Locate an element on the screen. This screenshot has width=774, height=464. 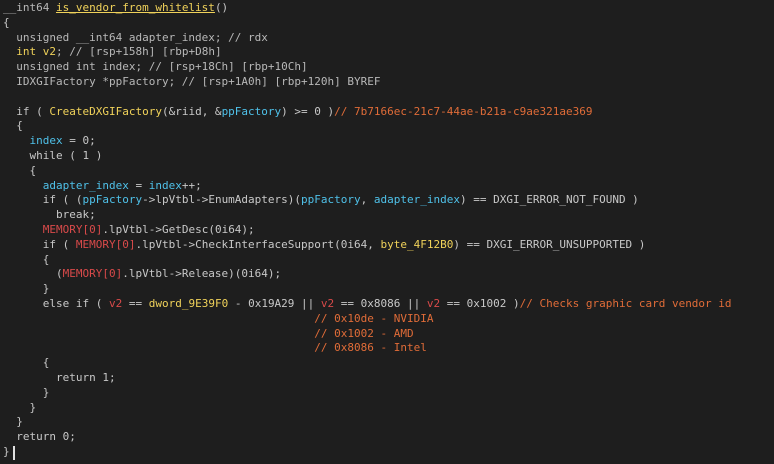
code-token: // 0x10de - NVIDIA is located at coordinates (218, 318).